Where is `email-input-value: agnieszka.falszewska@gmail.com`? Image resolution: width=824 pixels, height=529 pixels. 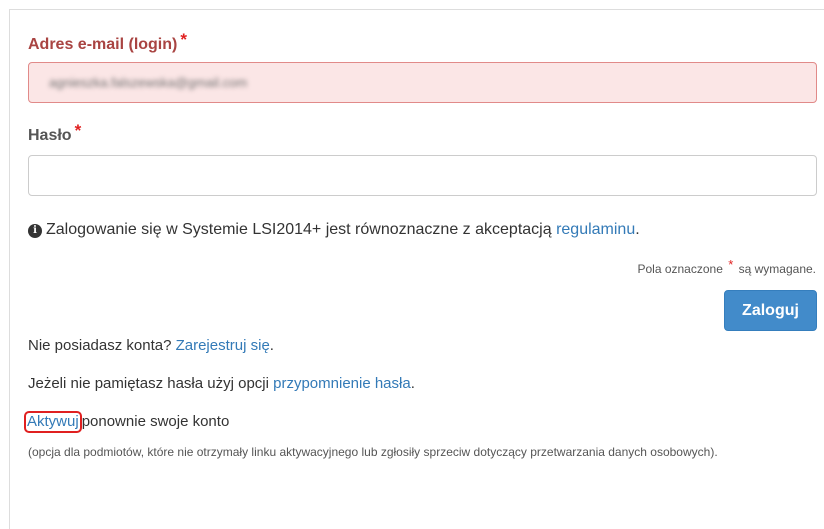 email-input-value: agnieszka.falszewska@gmail.com is located at coordinates (148, 82).